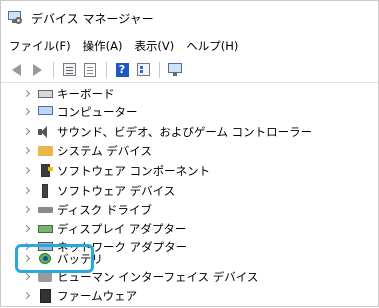 This screenshot has height=308, width=379. Describe the element at coordinates (116, 191) in the screenshot. I see `tree-item-label: ソフトウェア デバイス` at that location.